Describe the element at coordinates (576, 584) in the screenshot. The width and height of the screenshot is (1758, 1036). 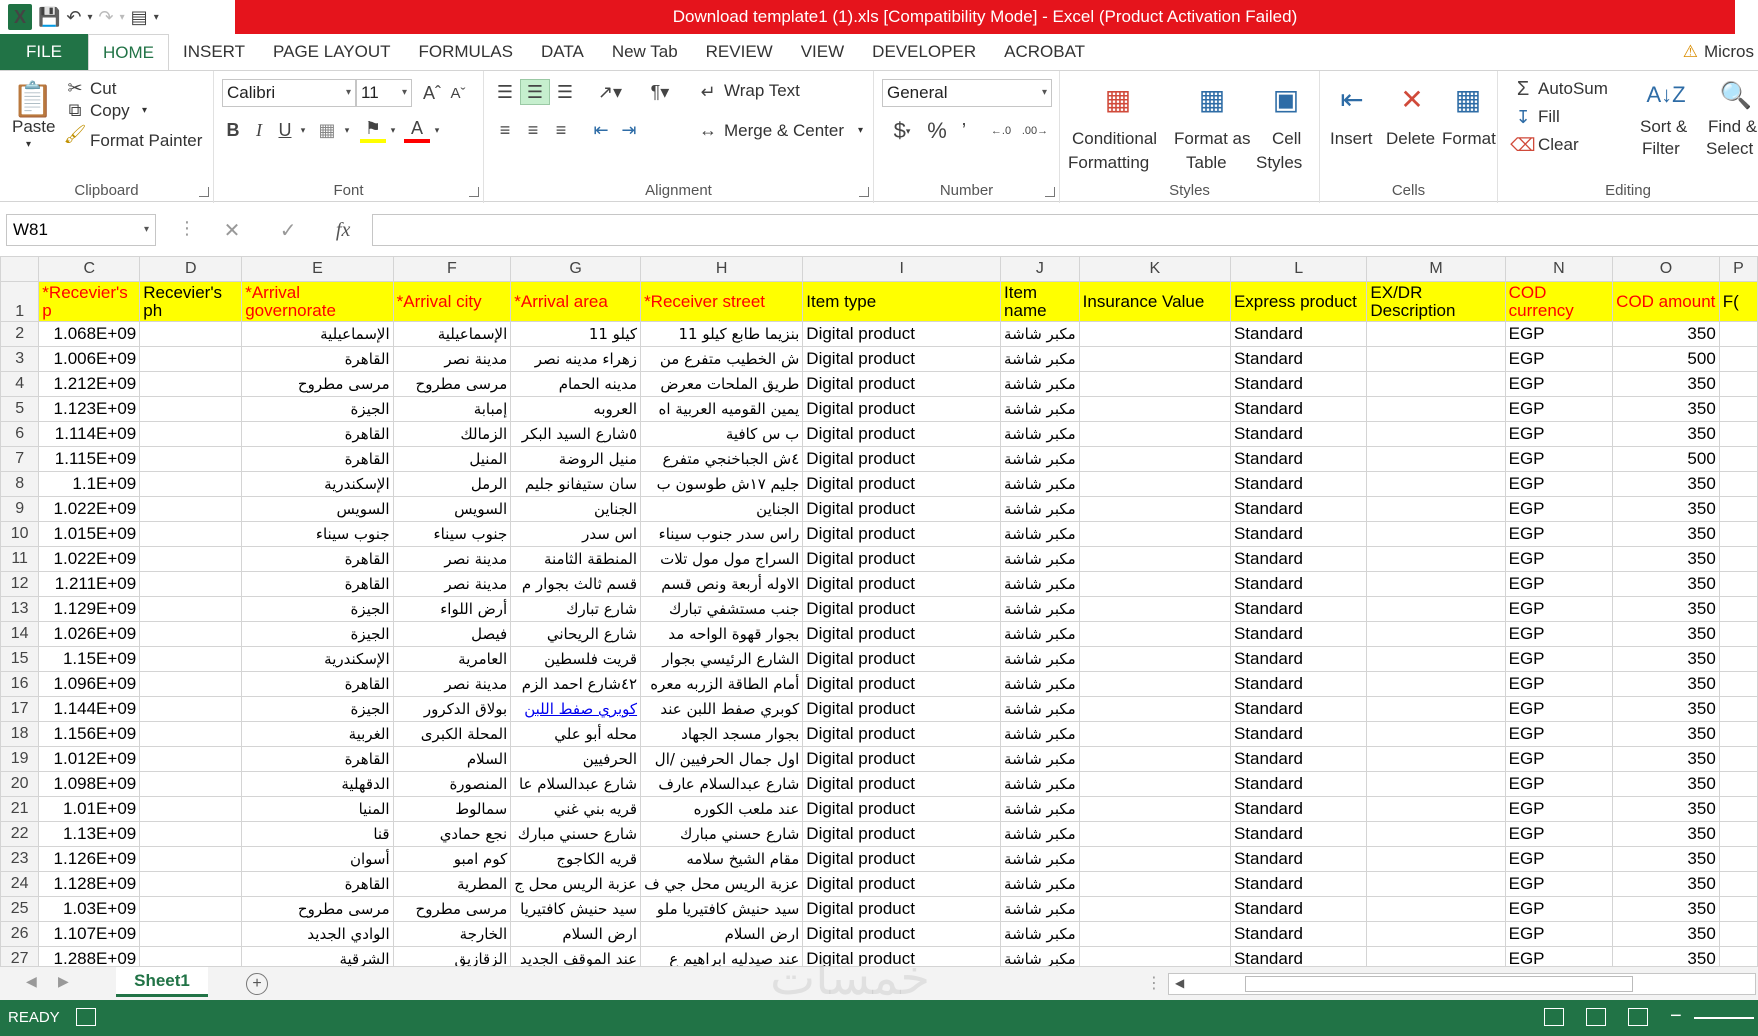
I see `cell-arrival-area: قسم ثالث بجوار م` at that location.